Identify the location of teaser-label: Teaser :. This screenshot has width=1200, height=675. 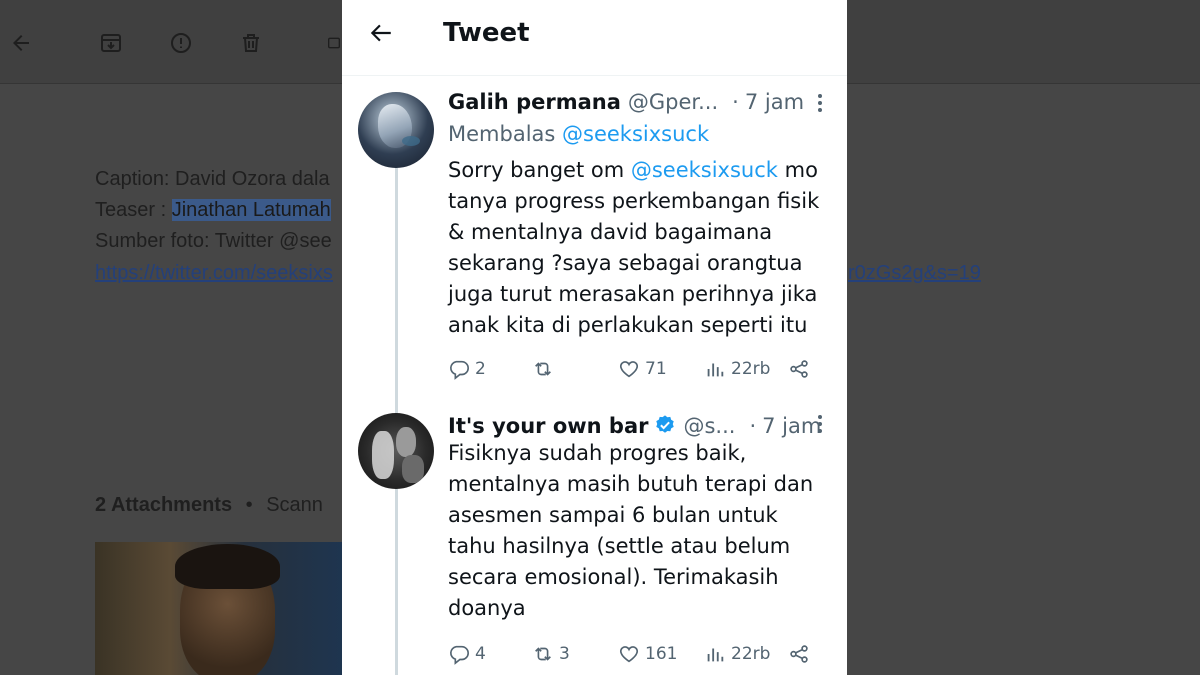
(133, 210).